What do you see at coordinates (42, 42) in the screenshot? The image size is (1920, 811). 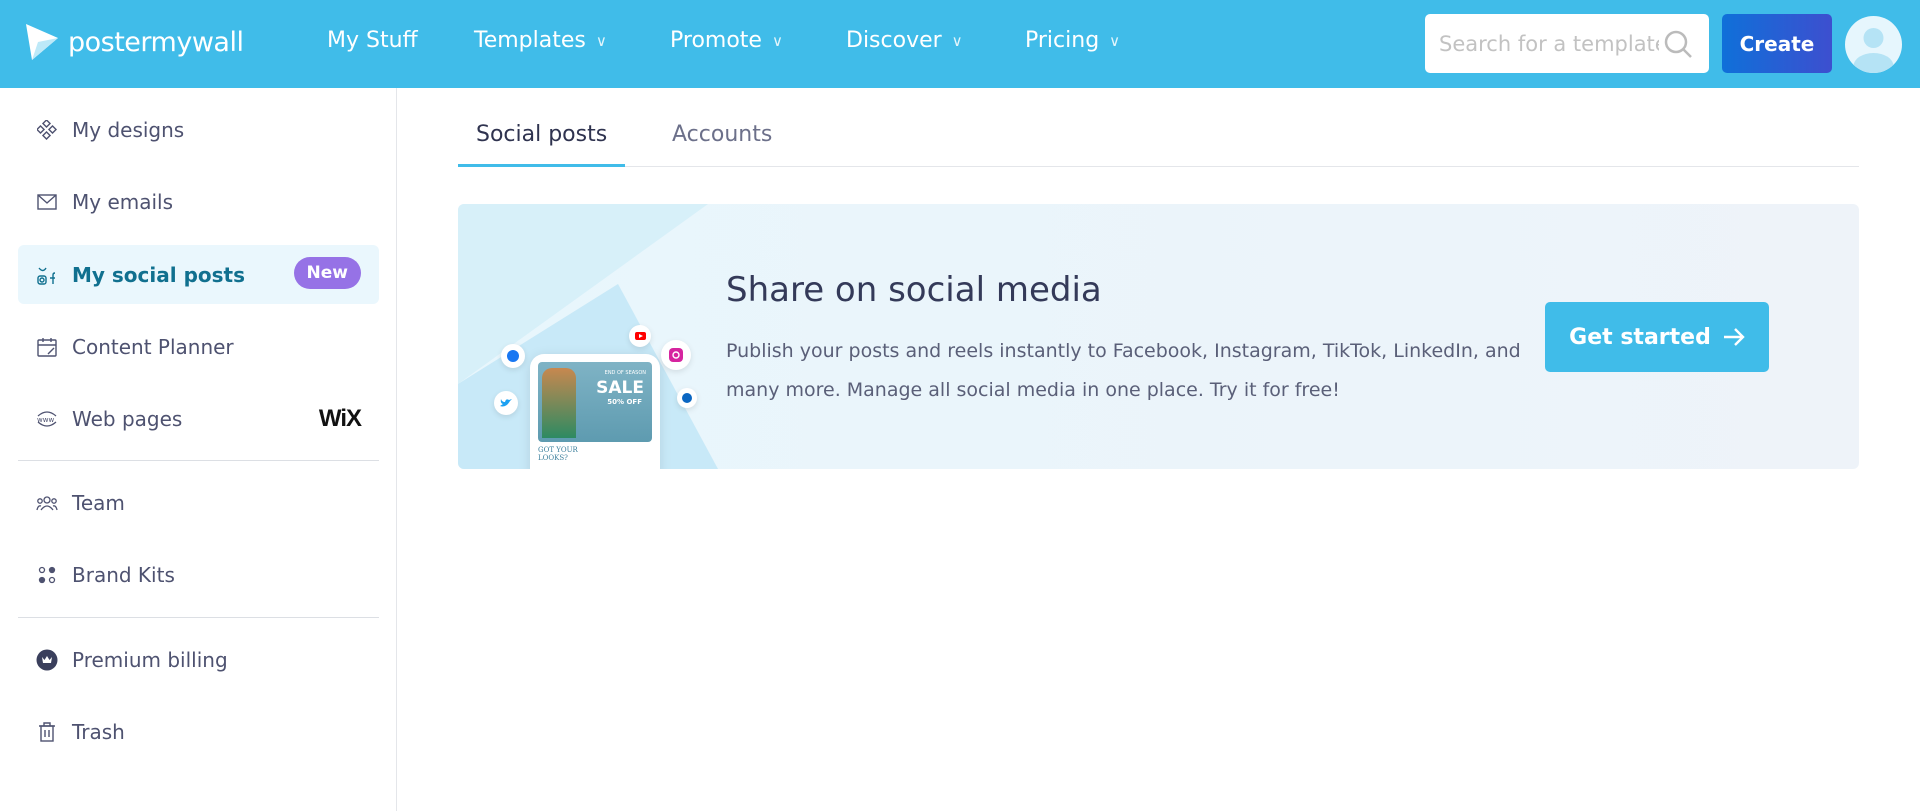 I see `logo-icon` at bounding box center [42, 42].